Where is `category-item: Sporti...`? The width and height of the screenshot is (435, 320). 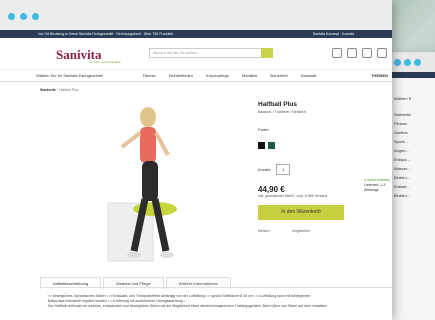
category-item: Sporti... is located at coordinates (401, 141).